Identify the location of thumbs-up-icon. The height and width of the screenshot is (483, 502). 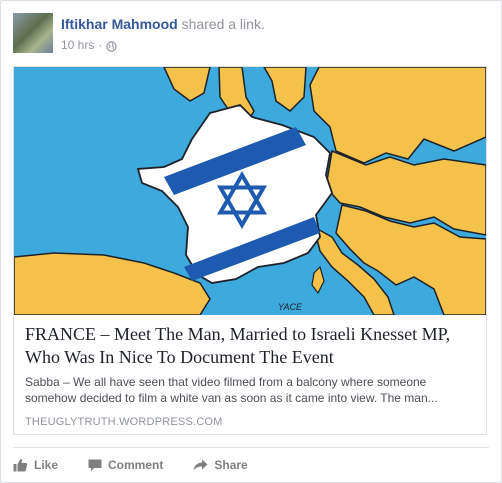
(20, 465).